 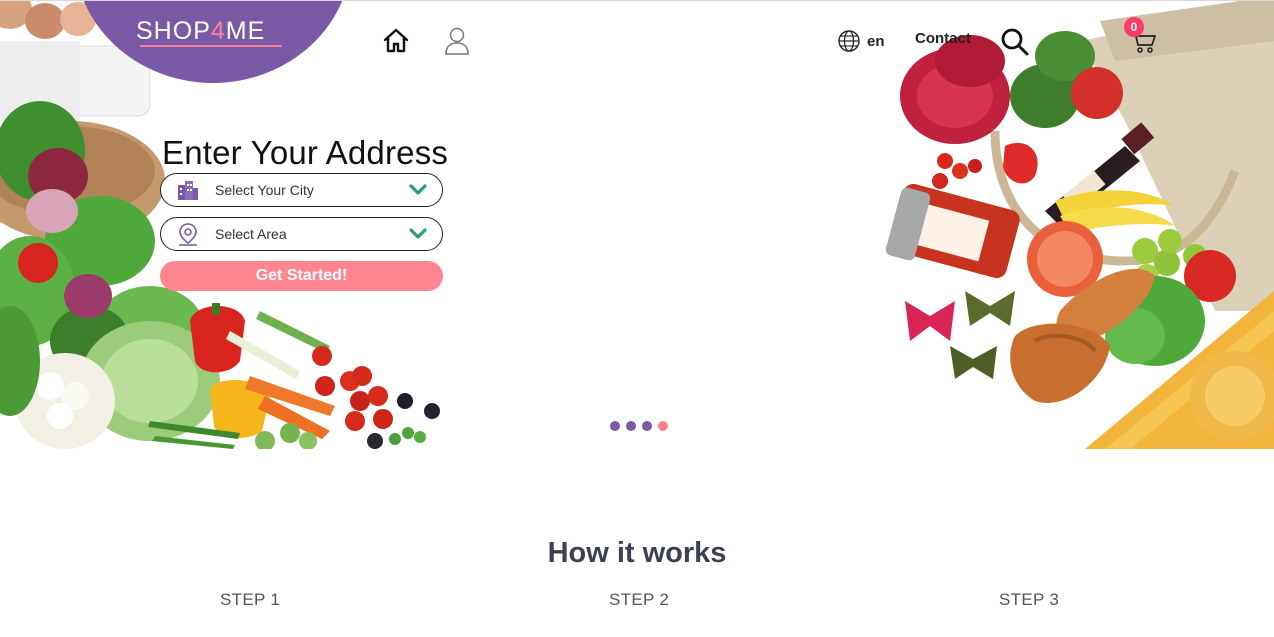 What do you see at coordinates (305, 152) in the screenshot?
I see `address-form-title: Enter Your Address` at bounding box center [305, 152].